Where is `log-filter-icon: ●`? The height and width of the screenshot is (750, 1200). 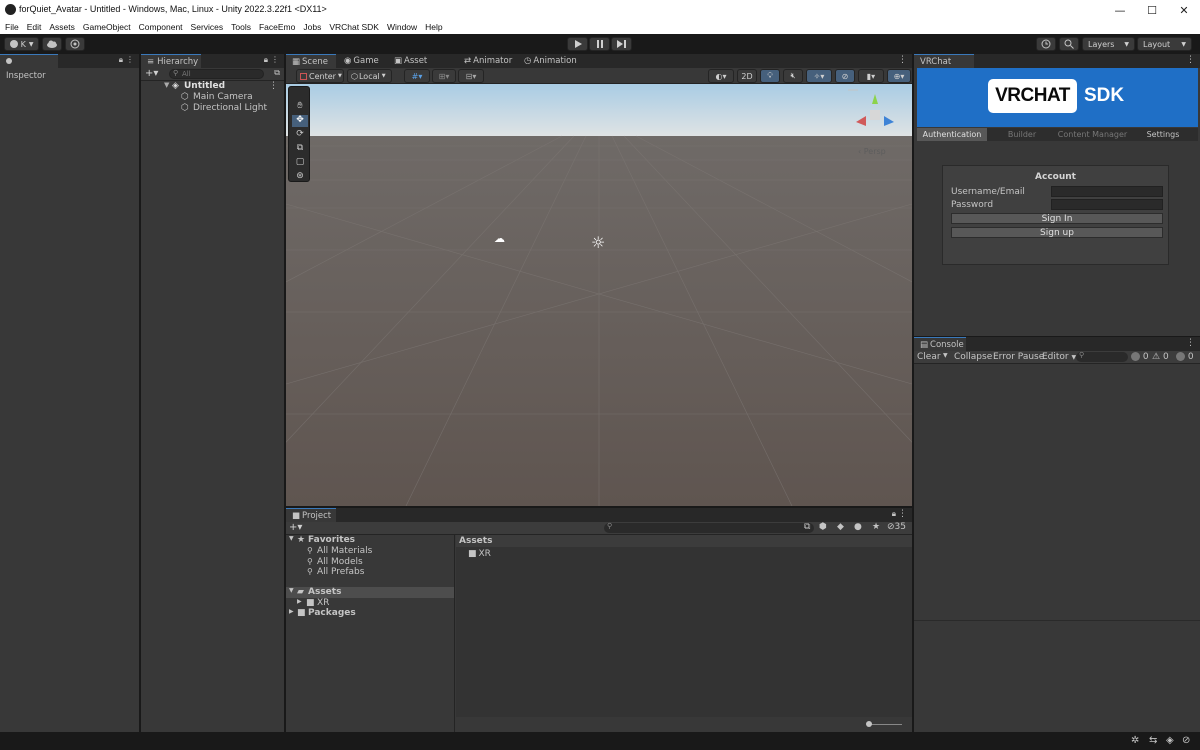
log-filter-icon: ● is located at coordinates (858, 527).